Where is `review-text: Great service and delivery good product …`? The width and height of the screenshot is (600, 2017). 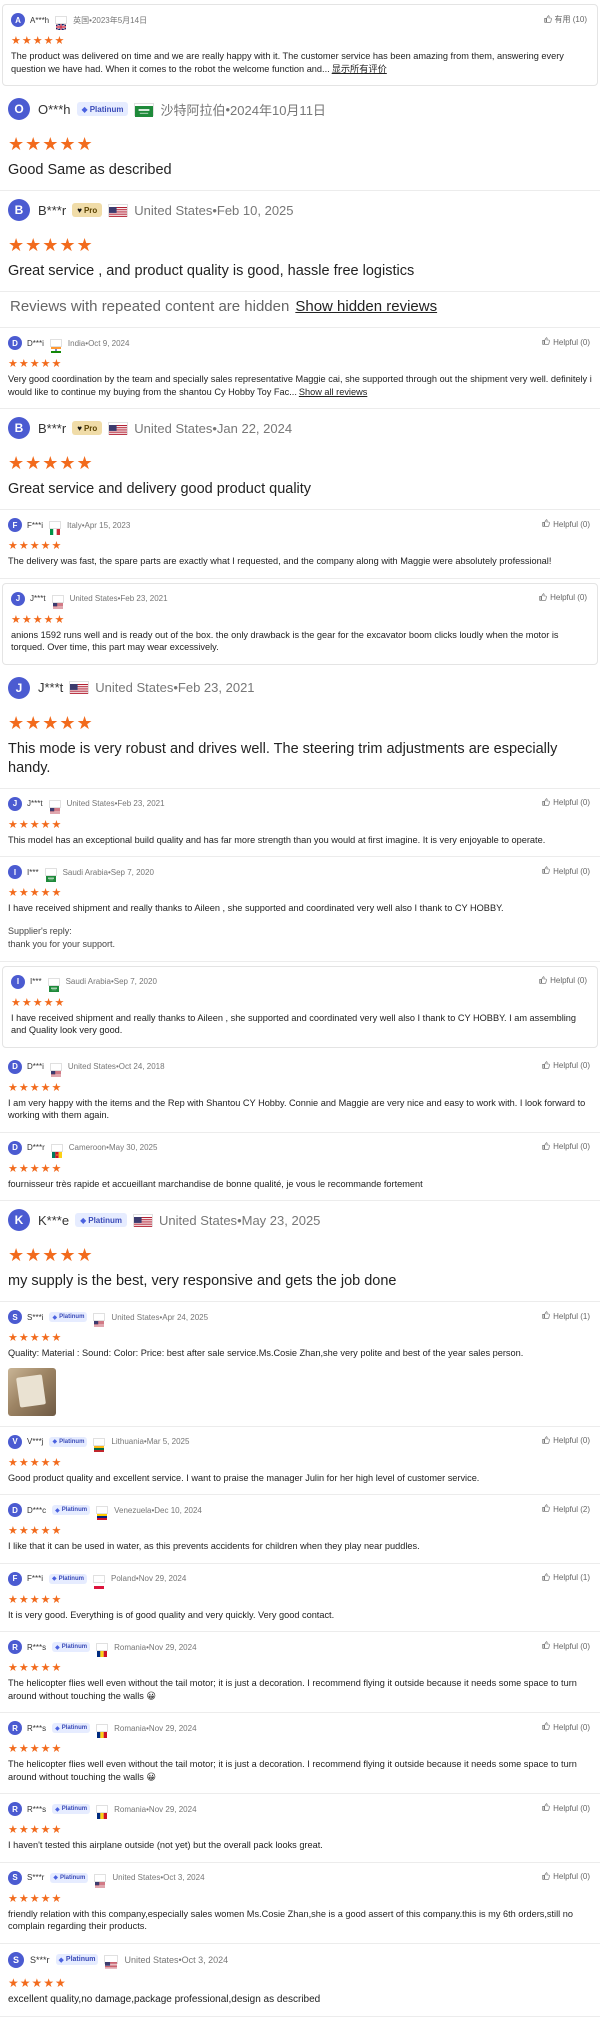 review-text: Great service and delivery good product … is located at coordinates (300, 489).